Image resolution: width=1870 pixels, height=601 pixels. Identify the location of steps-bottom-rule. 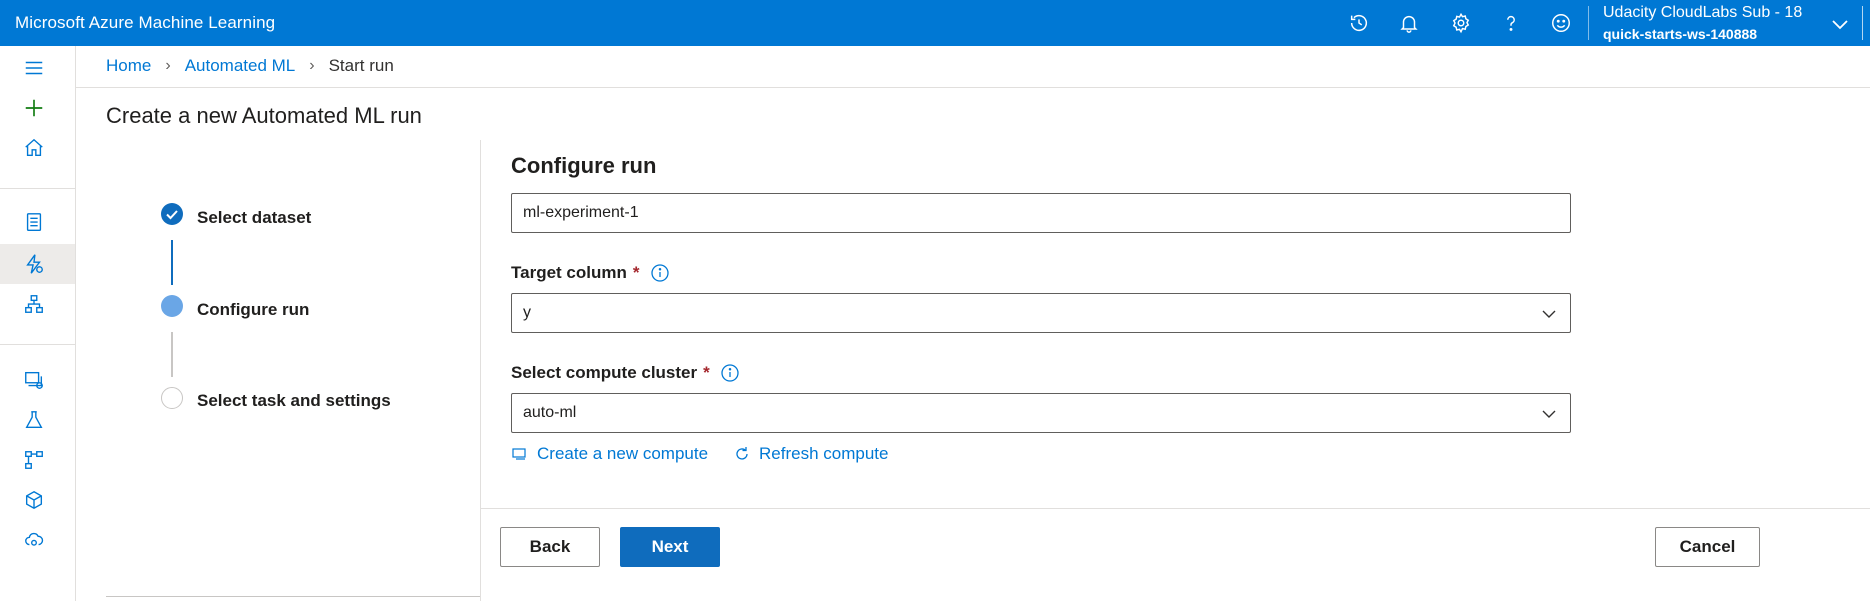
(293, 596).